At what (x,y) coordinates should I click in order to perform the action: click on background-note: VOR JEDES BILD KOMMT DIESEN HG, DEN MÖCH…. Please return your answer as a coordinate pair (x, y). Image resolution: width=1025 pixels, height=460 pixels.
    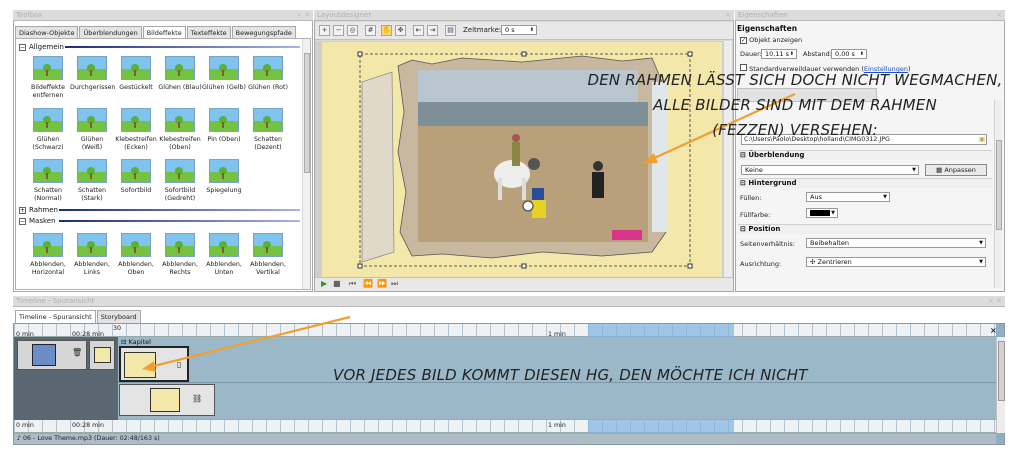
    Looking at the image, I should click on (570, 375).